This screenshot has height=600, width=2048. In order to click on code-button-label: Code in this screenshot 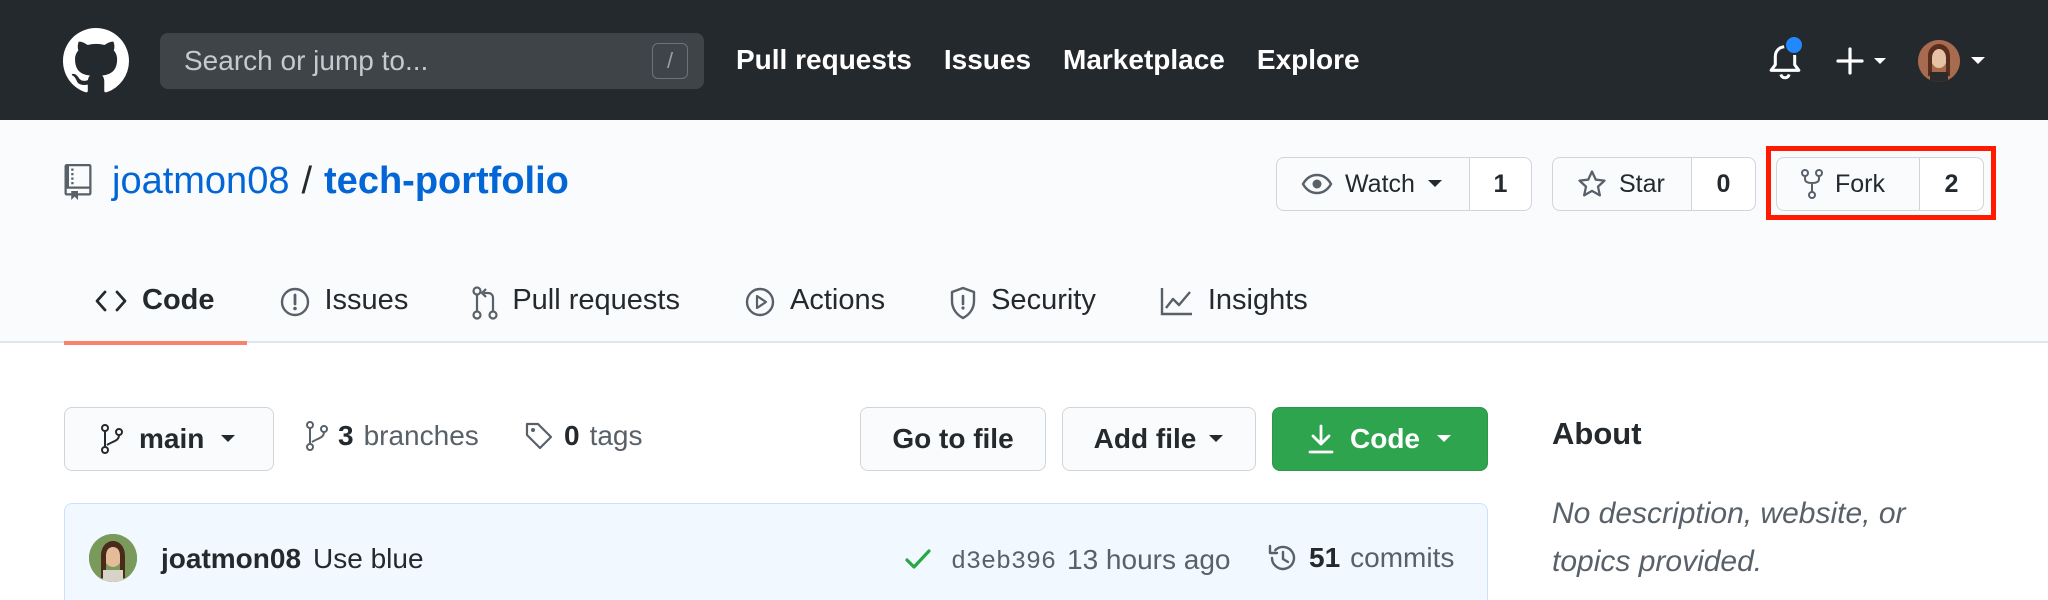, I will do `click(1385, 438)`.